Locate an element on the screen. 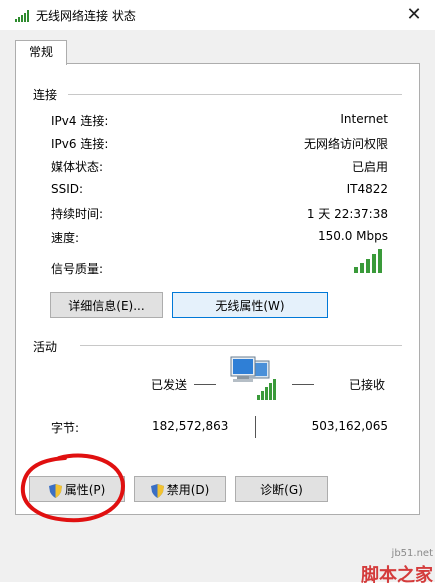  close-button: ✕ is located at coordinates (414, 15).